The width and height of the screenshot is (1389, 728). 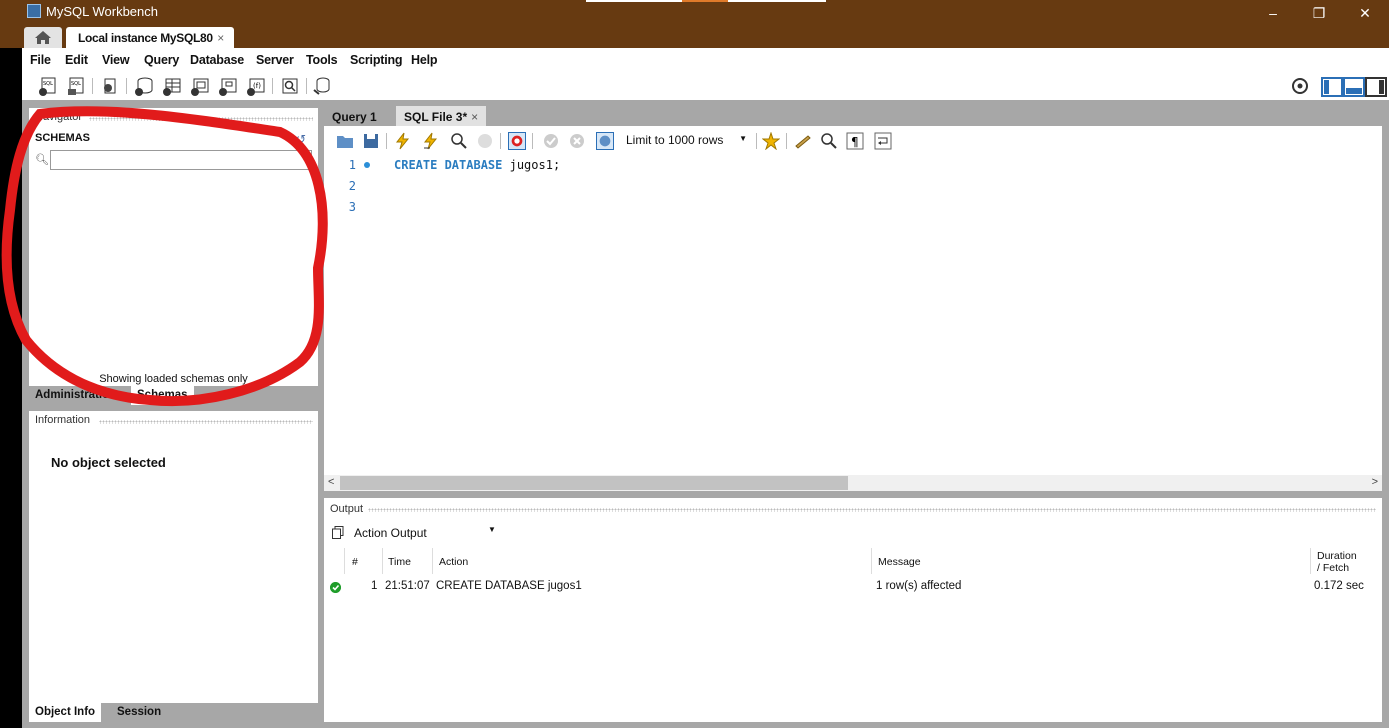 I want to click on panel-layout-toggles, so click(x=1354, y=87).